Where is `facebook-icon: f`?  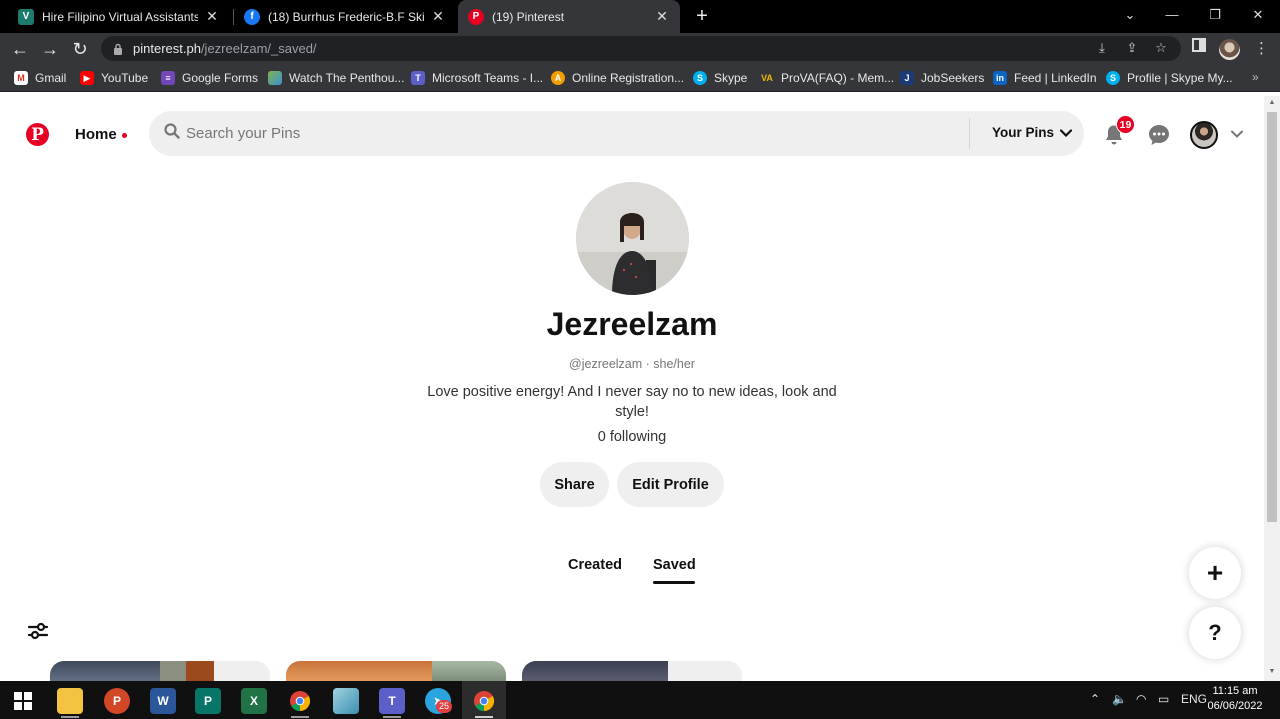
facebook-icon: f is located at coordinates (252, 16).